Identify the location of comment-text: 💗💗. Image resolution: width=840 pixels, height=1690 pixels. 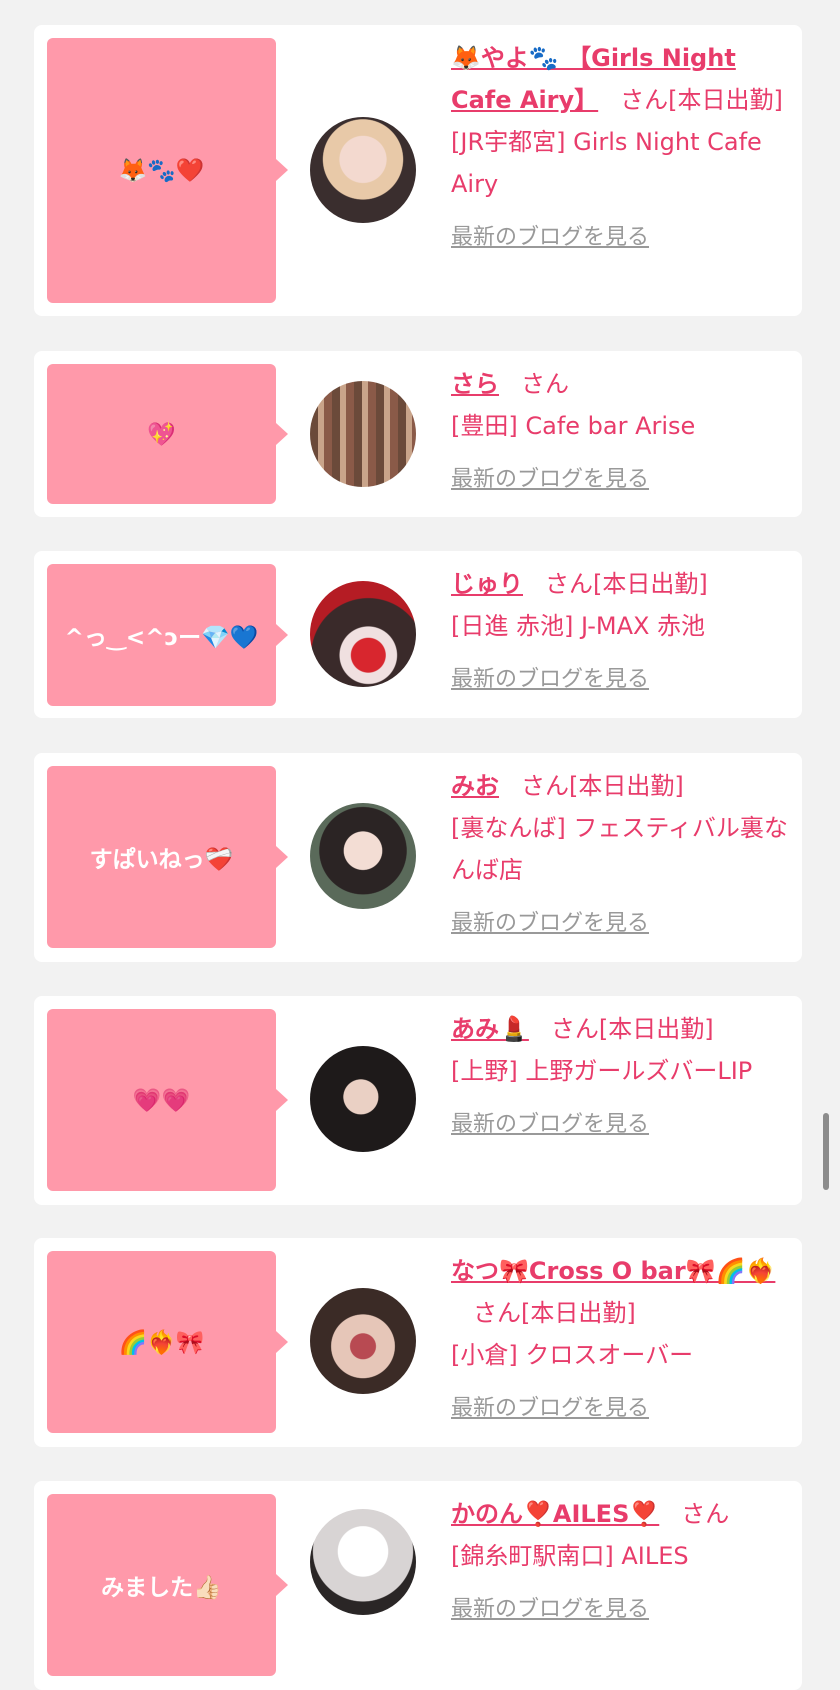
(161, 1100).